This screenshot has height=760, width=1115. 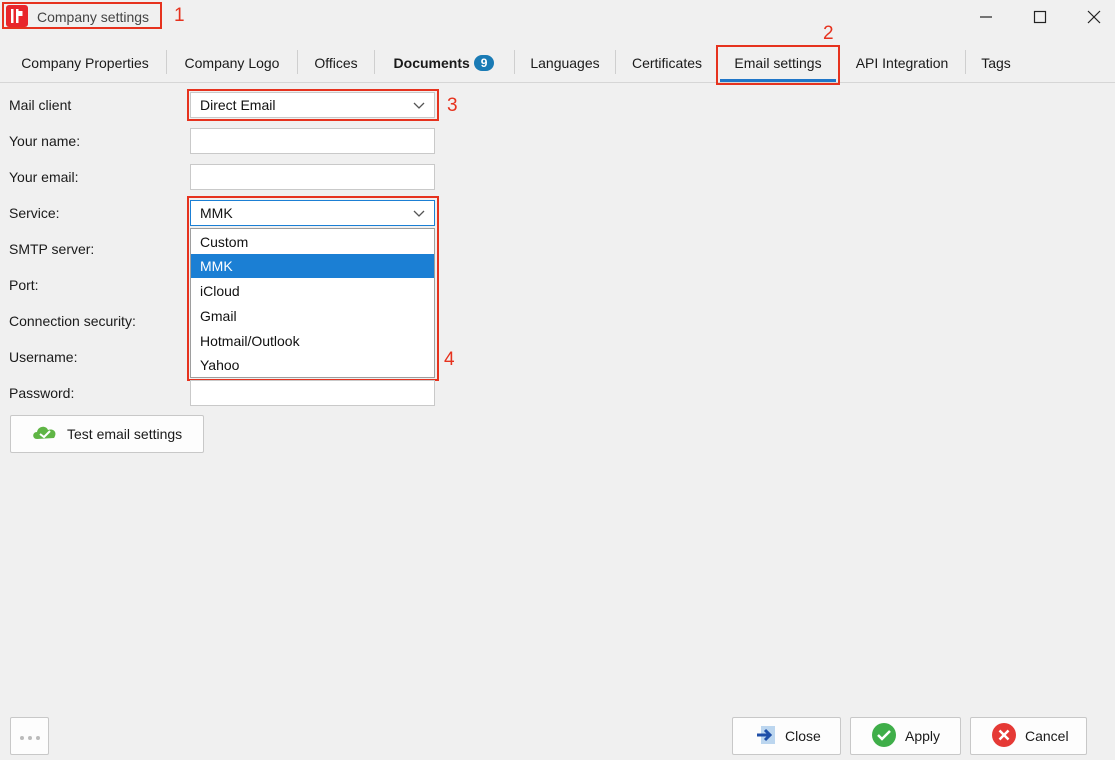 What do you see at coordinates (34, 213) in the screenshot?
I see `service-label: Service:` at bounding box center [34, 213].